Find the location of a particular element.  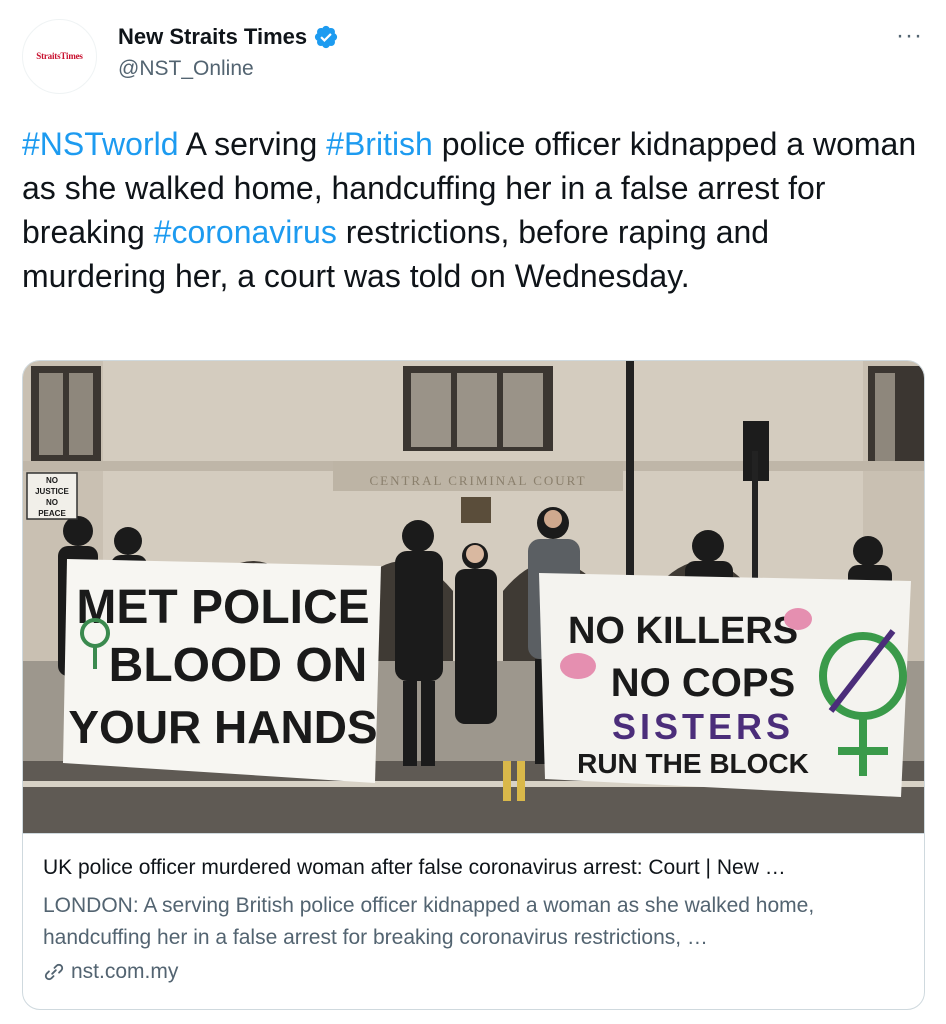

hashtag-link: #coronavirus is located at coordinates (245, 232).